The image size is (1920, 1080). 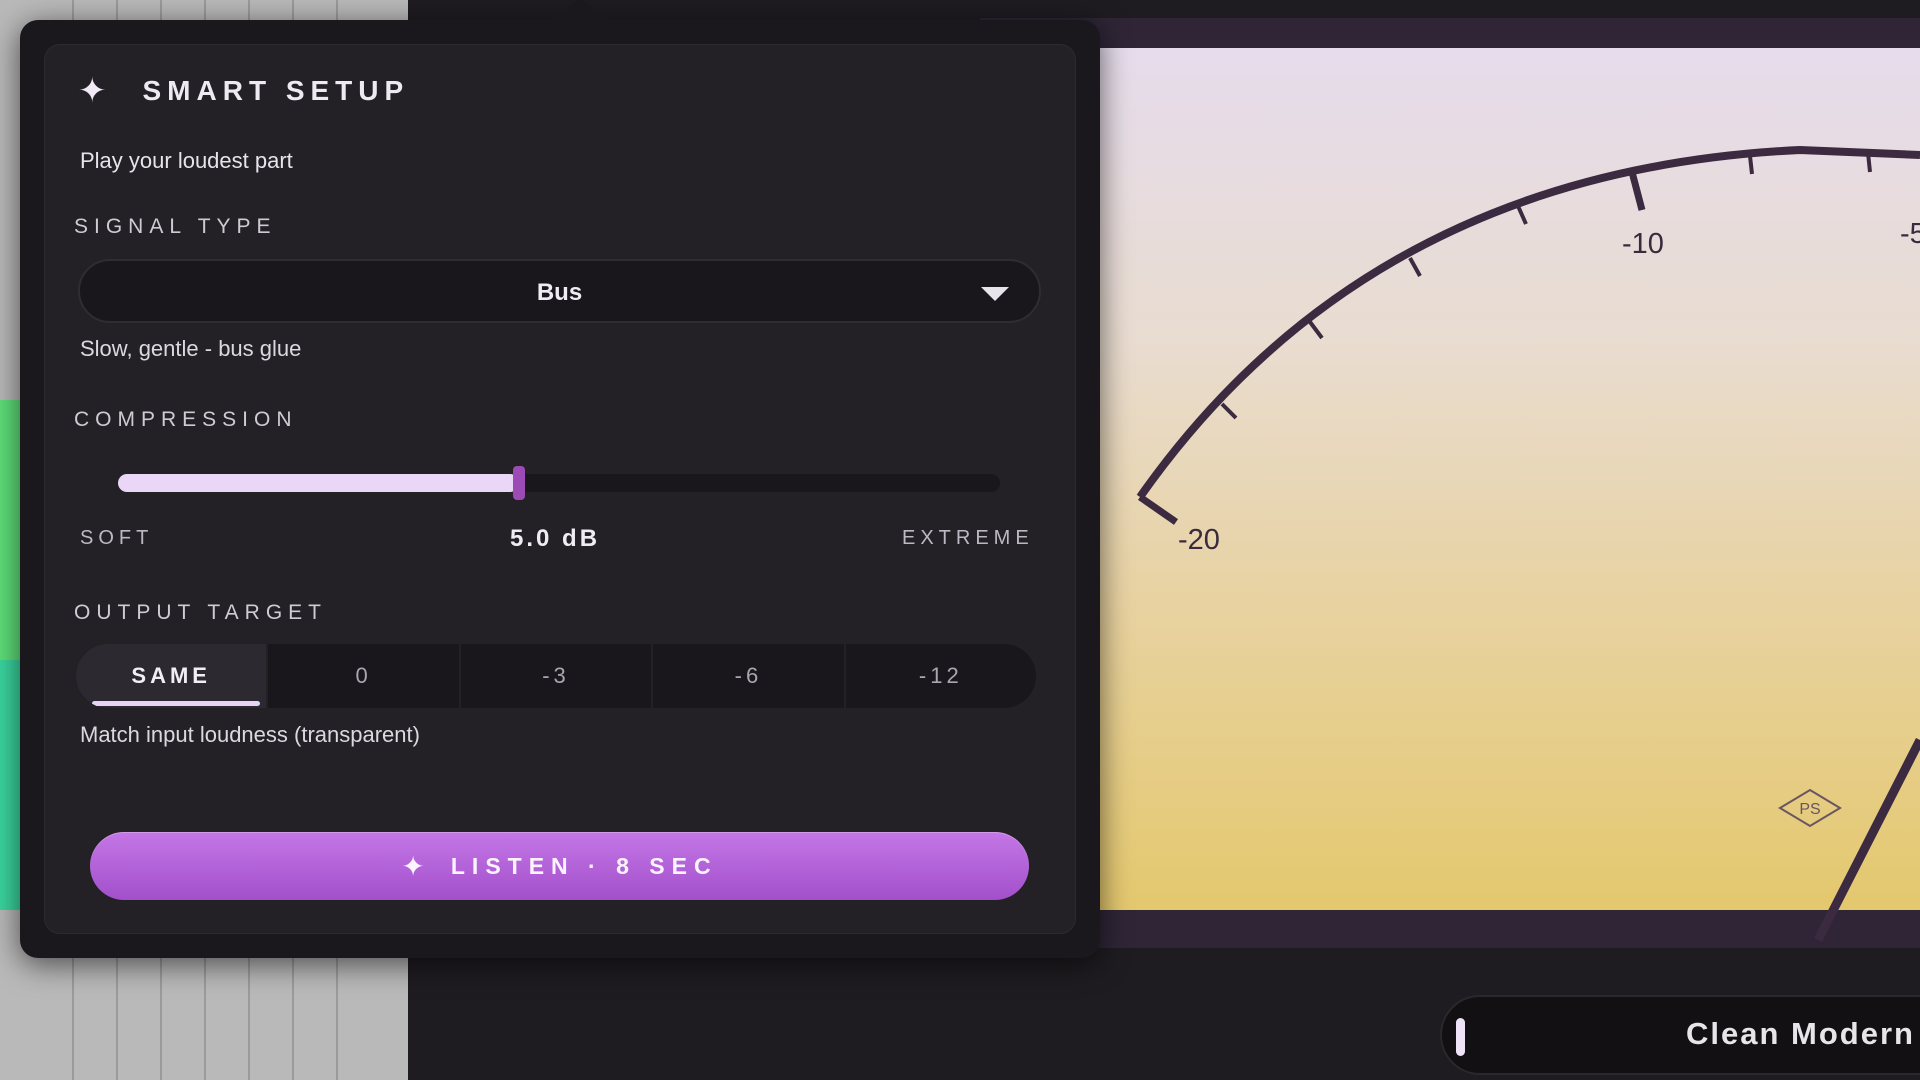 I want to click on output-target-option: SAME, so click(x=172, y=676).